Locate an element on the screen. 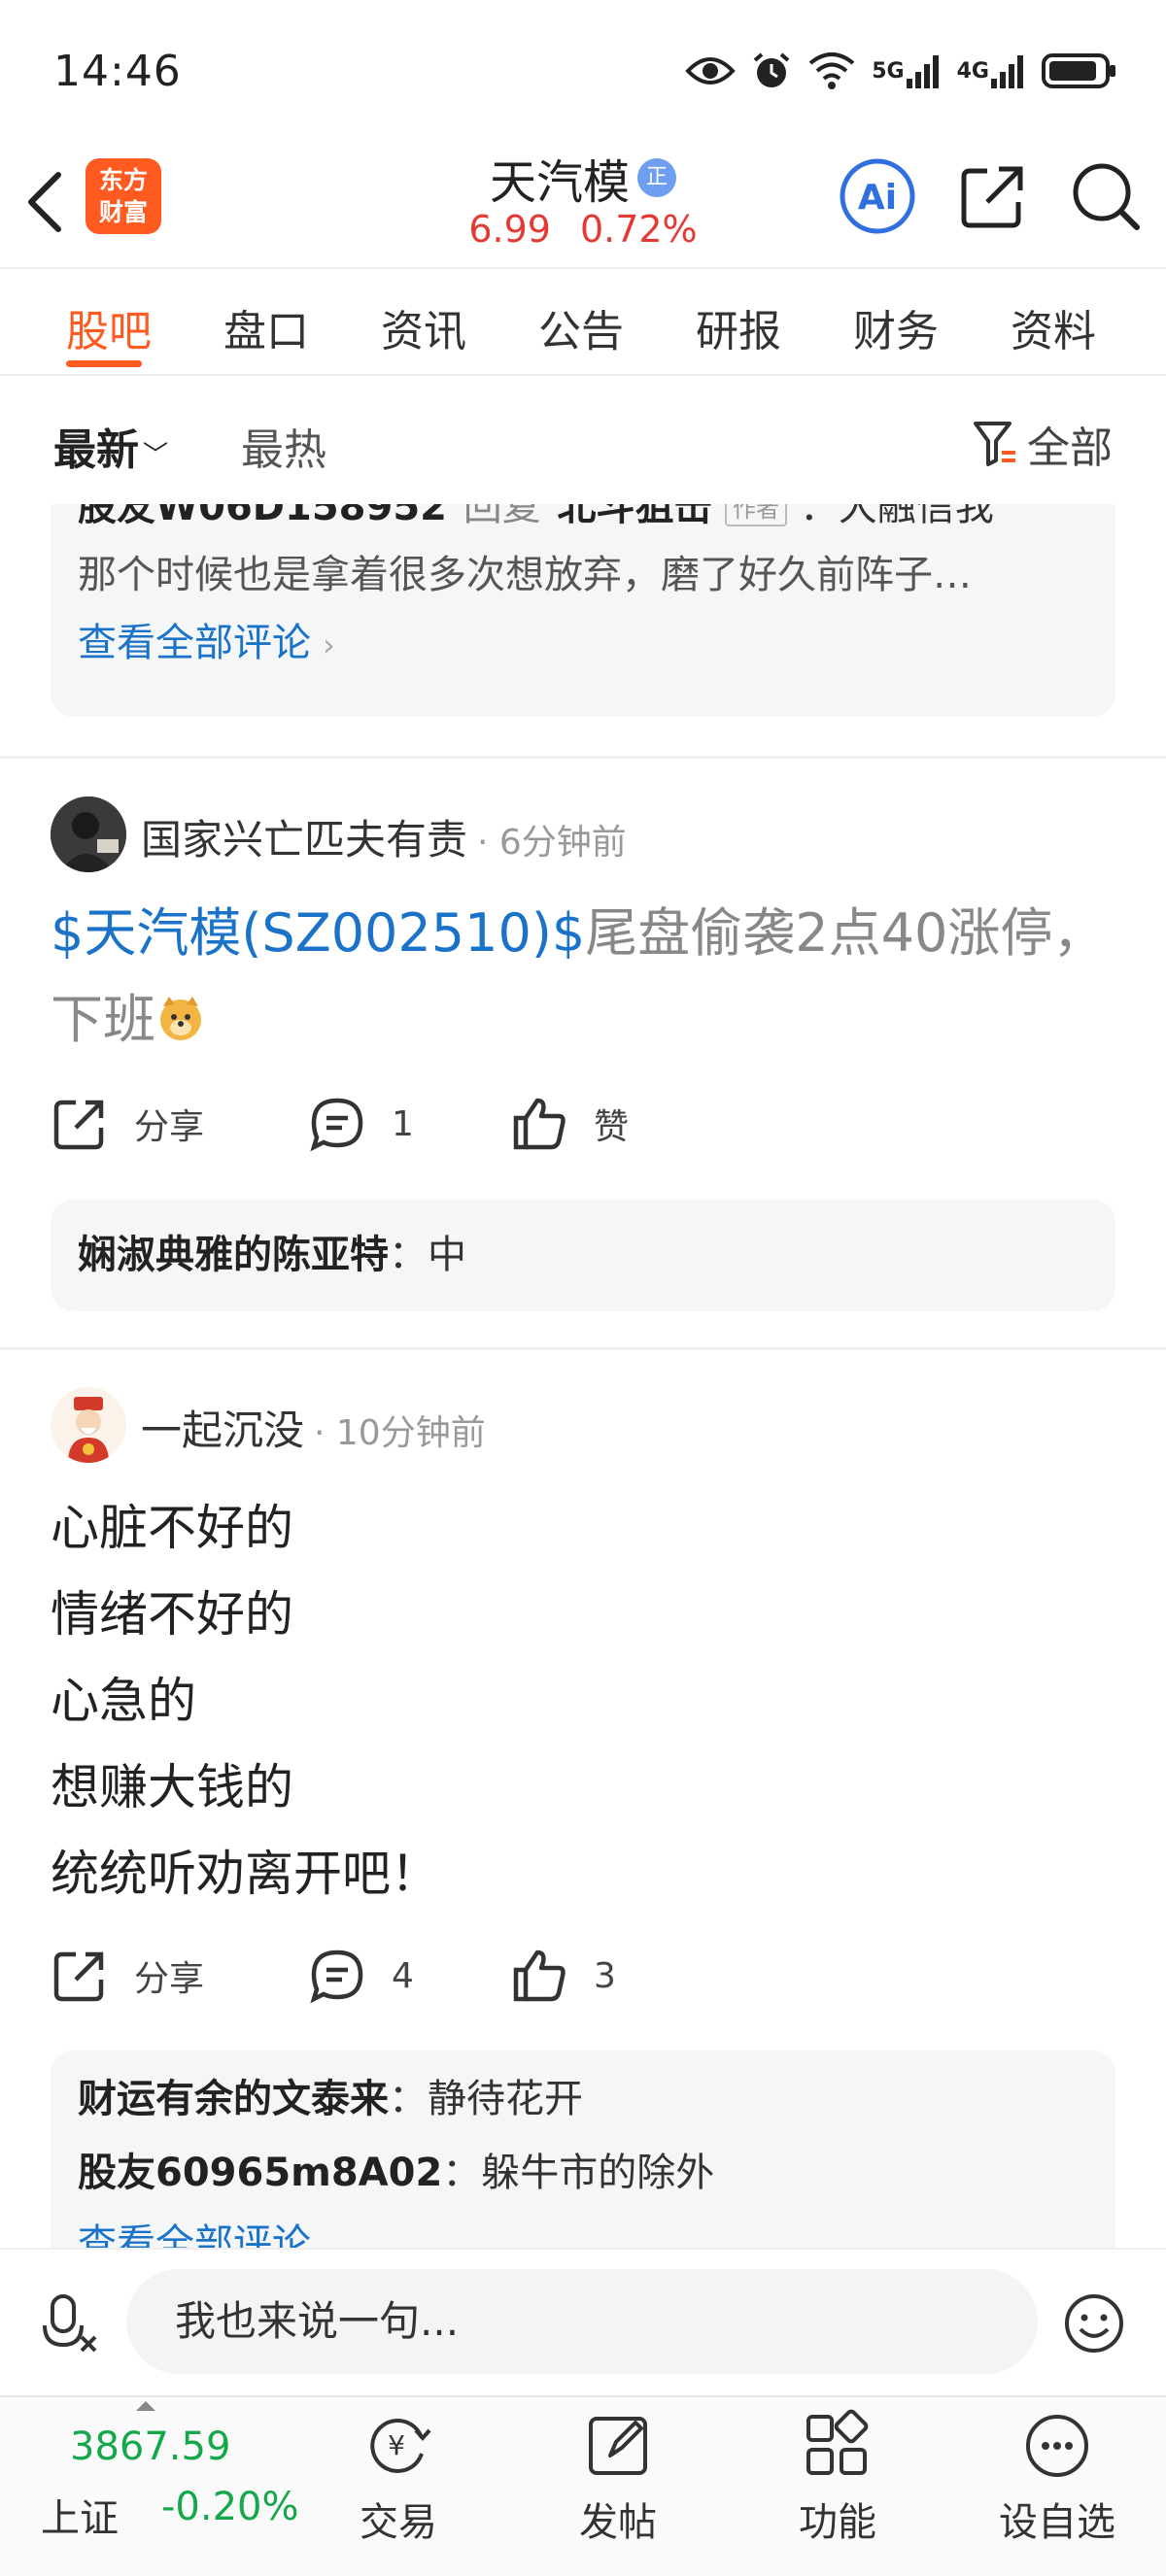 The height and width of the screenshot is (2576, 1166). view-all-comments: 查看全部评论 › is located at coordinates (583, 644).